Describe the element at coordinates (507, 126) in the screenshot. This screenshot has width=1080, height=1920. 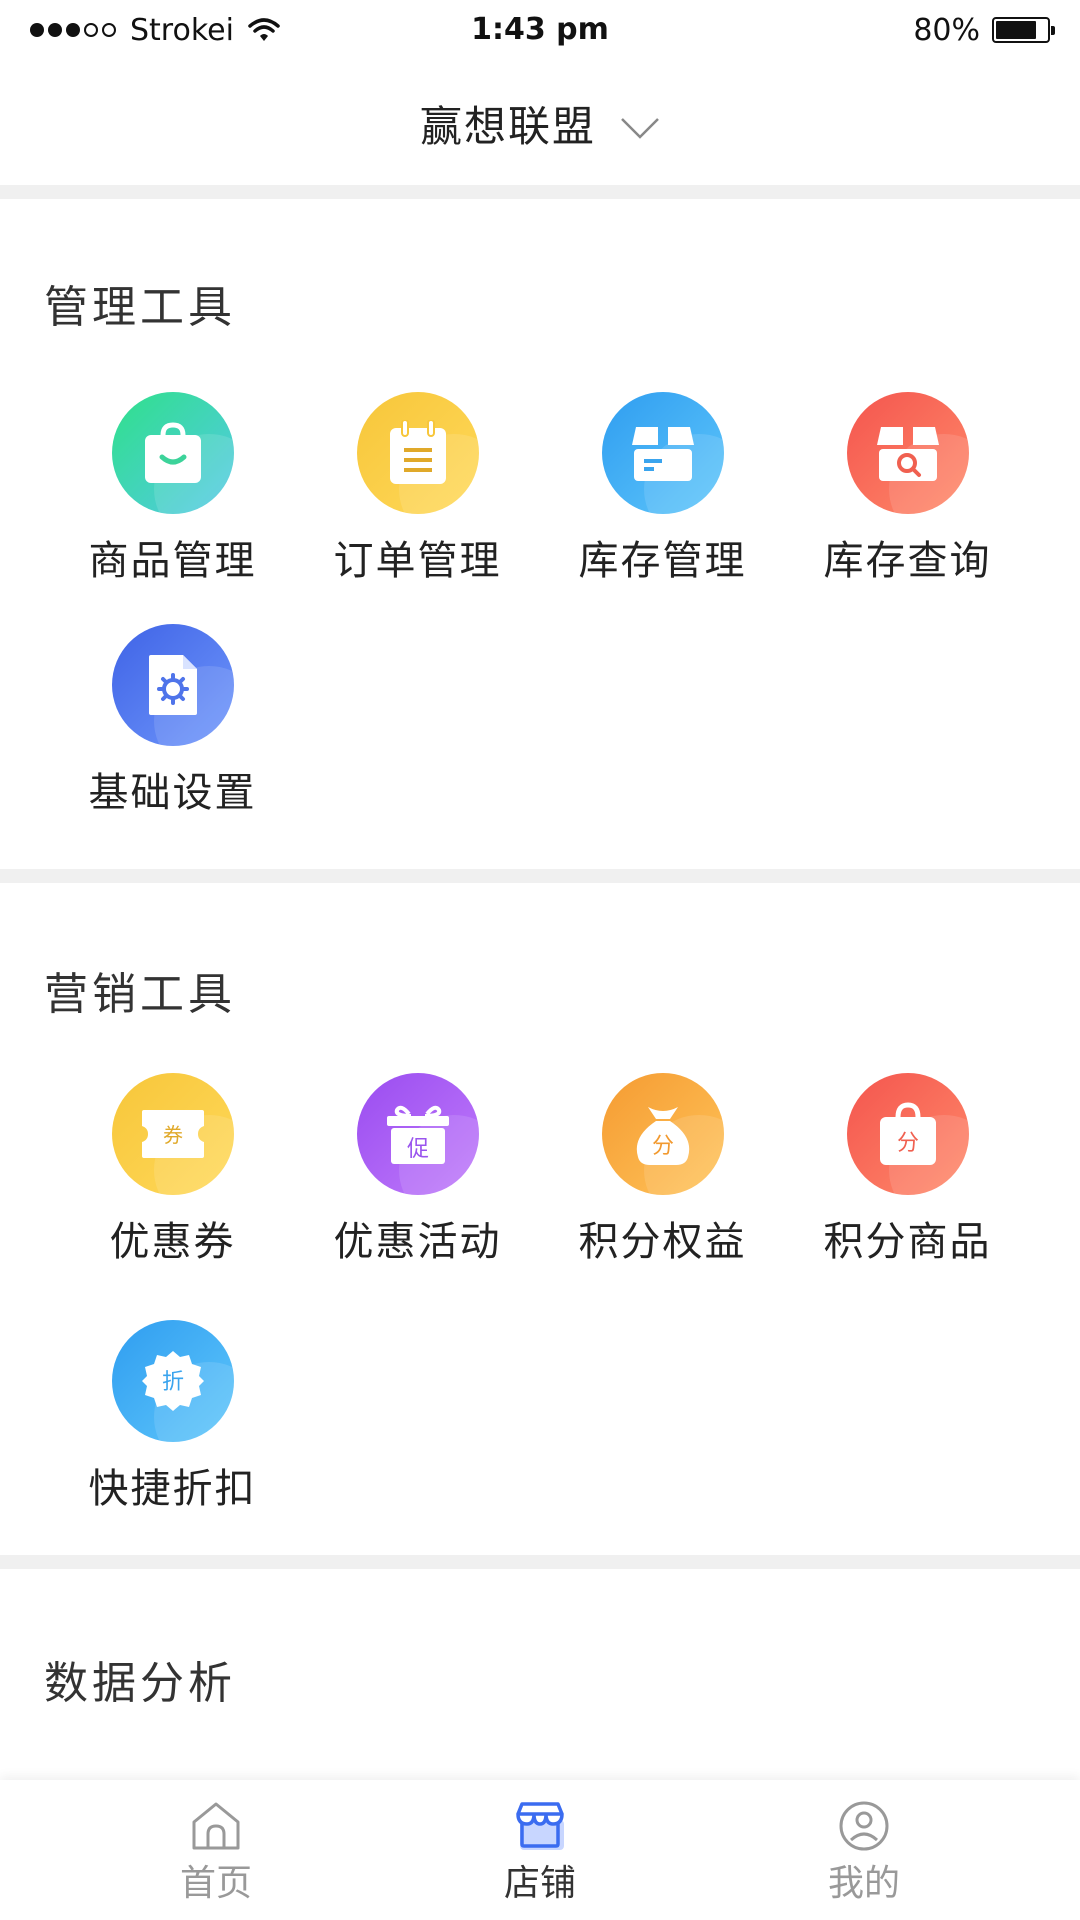
I see `store-name: 赢想联盟` at that location.